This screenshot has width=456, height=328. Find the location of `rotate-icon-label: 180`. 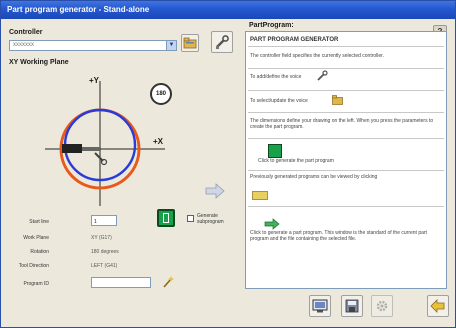

rotate-icon-label: 180 is located at coordinates (160, 94).